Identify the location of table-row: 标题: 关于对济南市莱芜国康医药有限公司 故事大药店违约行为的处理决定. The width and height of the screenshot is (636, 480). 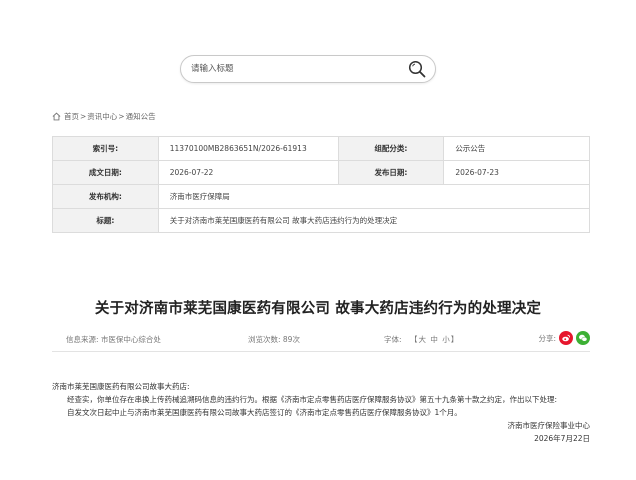
(321, 220).